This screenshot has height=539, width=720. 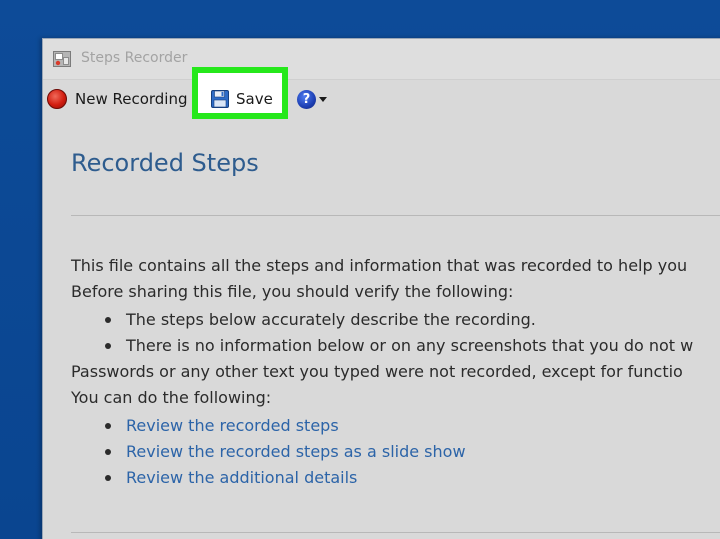 I want to click on list-item: Review the additional details, so click(x=231, y=478).